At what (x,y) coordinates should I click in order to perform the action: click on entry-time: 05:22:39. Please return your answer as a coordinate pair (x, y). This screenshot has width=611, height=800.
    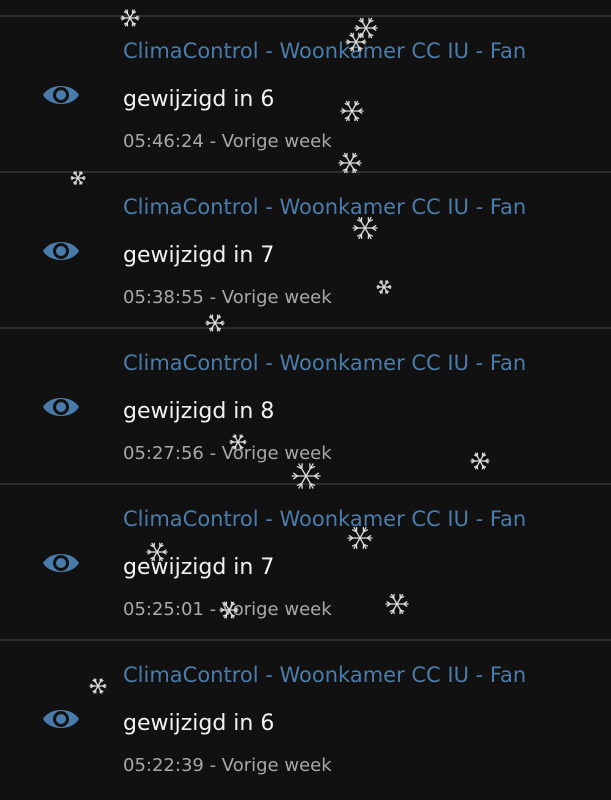
    Looking at the image, I should click on (163, 765).